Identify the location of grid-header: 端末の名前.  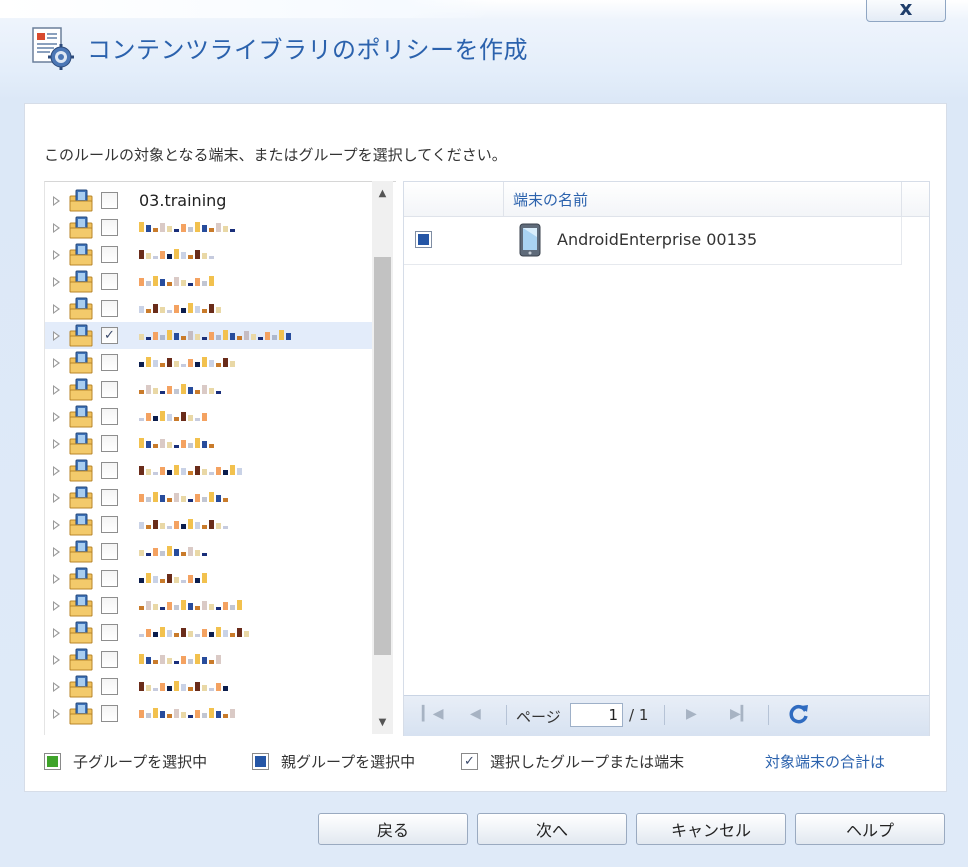
(666, 199).